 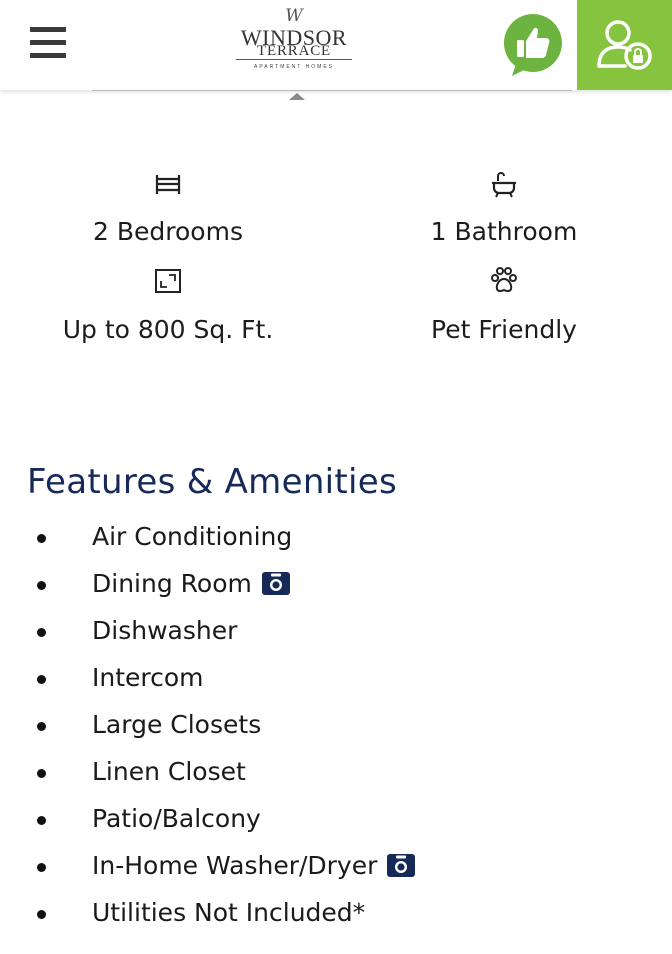 What do you see at coordinates (336, 773) in the screenshot?
I see `list-item: Linen Closet` at bounding box center [336, 773].